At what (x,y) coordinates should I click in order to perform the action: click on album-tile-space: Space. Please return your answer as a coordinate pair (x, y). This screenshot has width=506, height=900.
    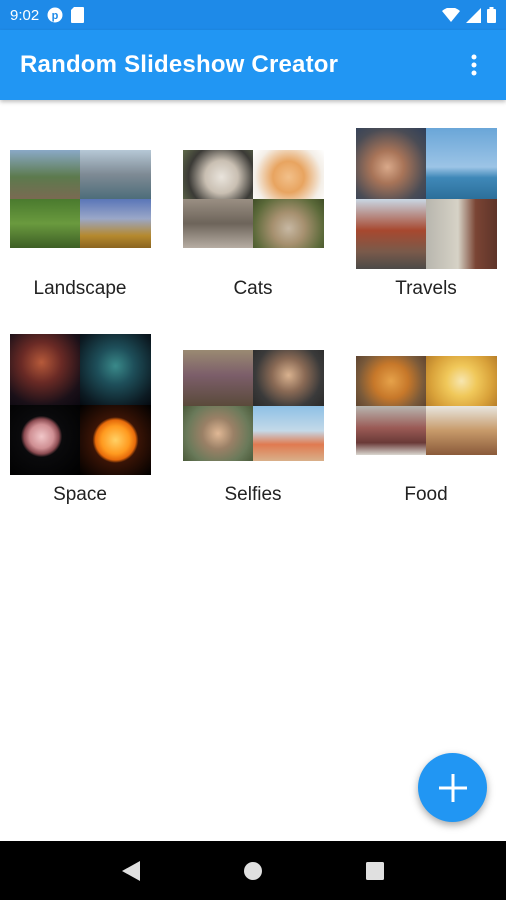
    Looking at the image, I should click on (80, 429).